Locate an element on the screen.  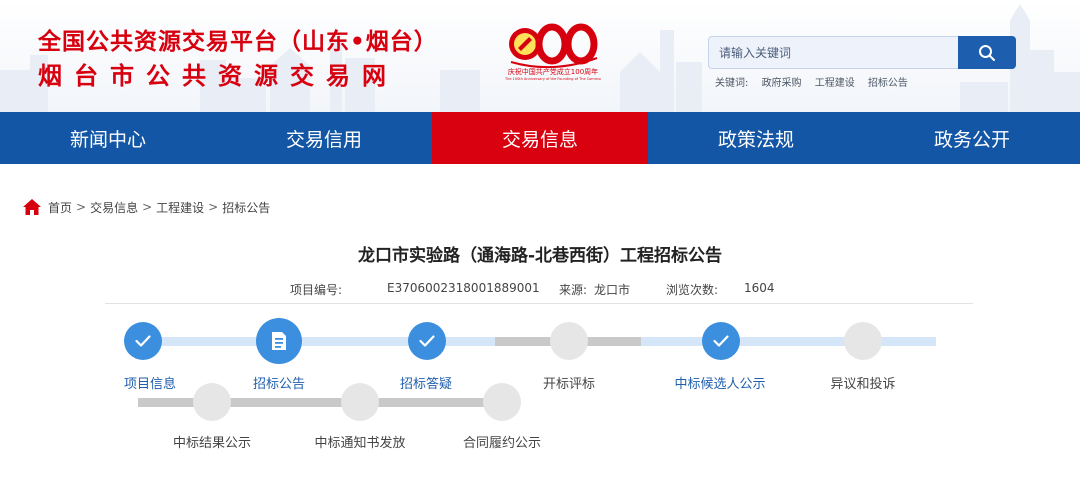
keyword-link: 政府采购 is located at coordinates (782, 83).